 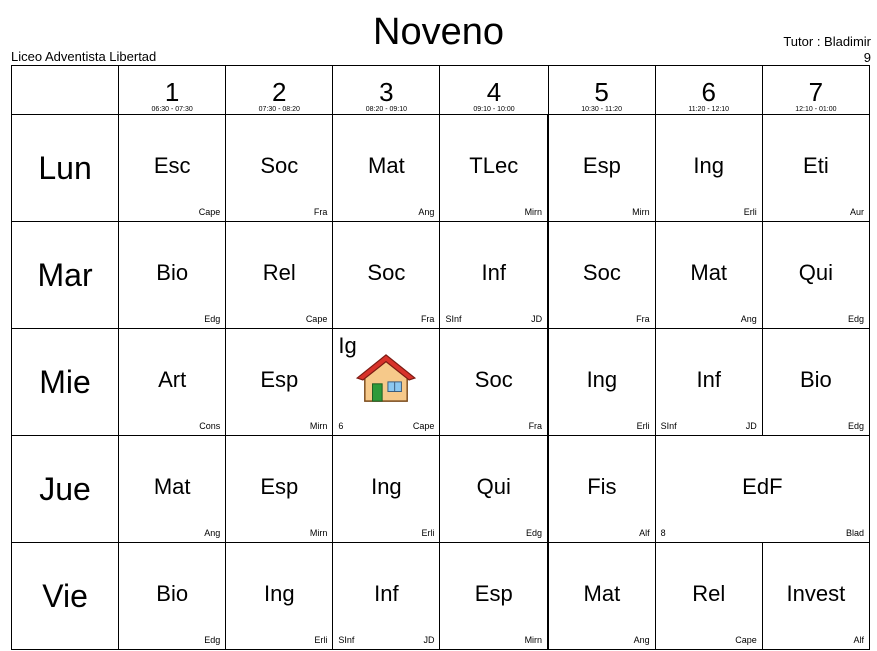 What do you see at coordinates (279, 272) in the screenshot?
I see `subject-label: Rel` at bounding box center [279, 272].